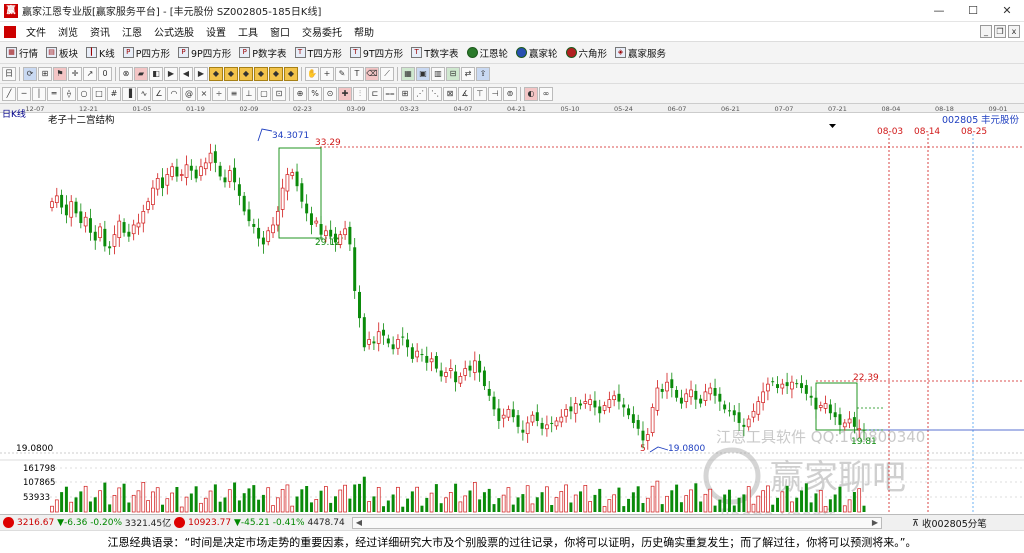 The image size is (1024, 553). Describe the element at coordinates (345, 93) in the screenshot. I see `mark-tool-icon: ✚` at that location.